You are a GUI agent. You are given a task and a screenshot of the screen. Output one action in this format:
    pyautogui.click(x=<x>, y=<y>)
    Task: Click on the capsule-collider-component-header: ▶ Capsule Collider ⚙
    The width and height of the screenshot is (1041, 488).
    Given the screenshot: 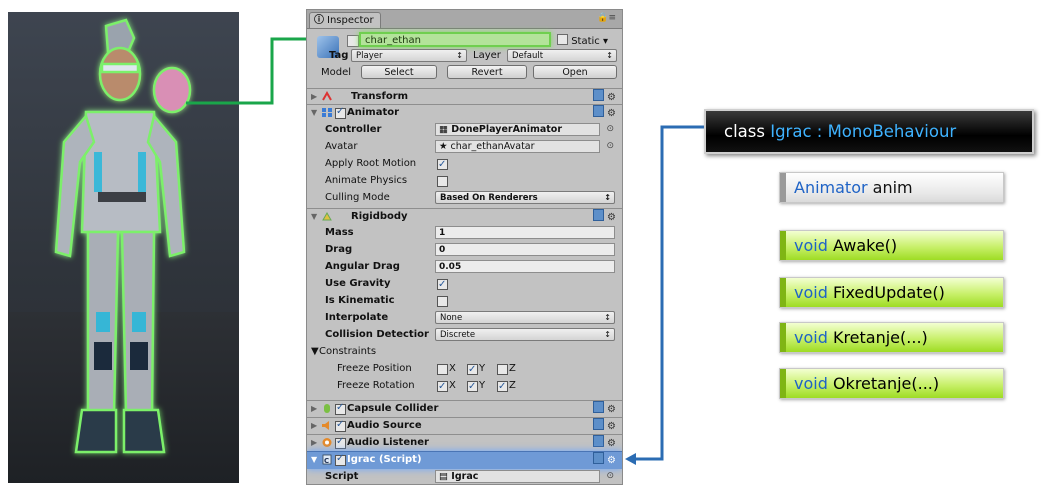 What is the action you would take?
    pyautogui.click(x=464, y=408)
    